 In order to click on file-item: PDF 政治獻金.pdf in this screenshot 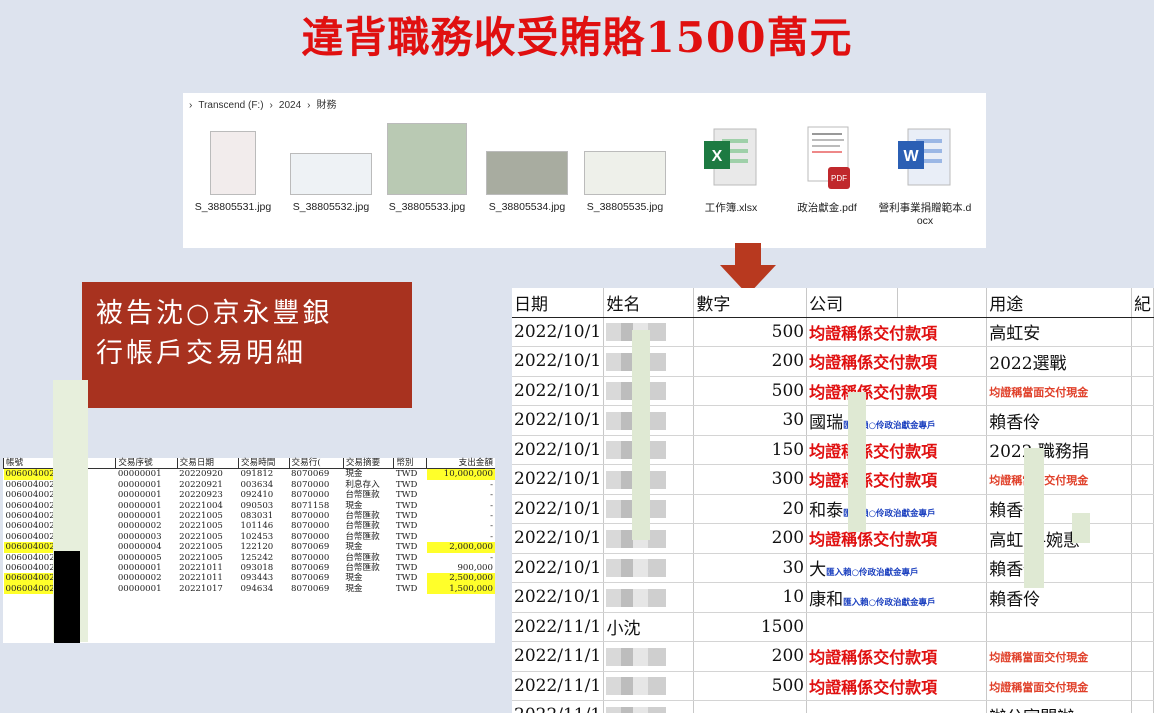, I will do `click(827, 169)`.